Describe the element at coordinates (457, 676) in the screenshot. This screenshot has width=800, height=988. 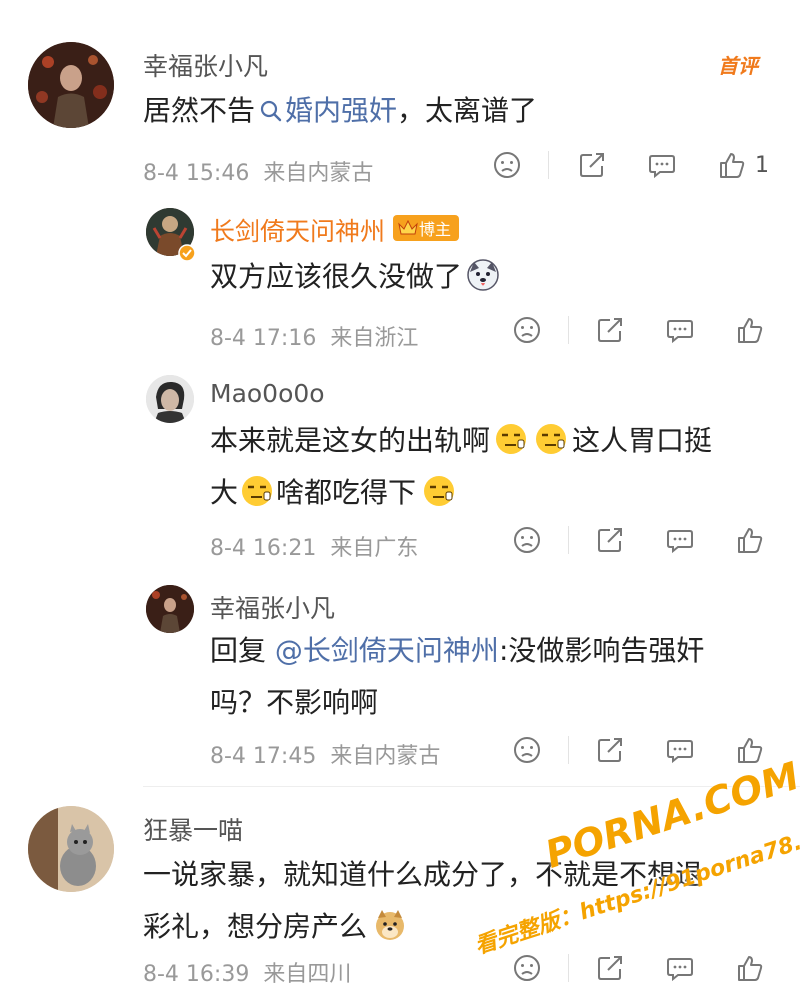
I see `comment-text: 回复 @长剑倚天问神州:没做影响告强奸 吗？不影响啊` at that location.